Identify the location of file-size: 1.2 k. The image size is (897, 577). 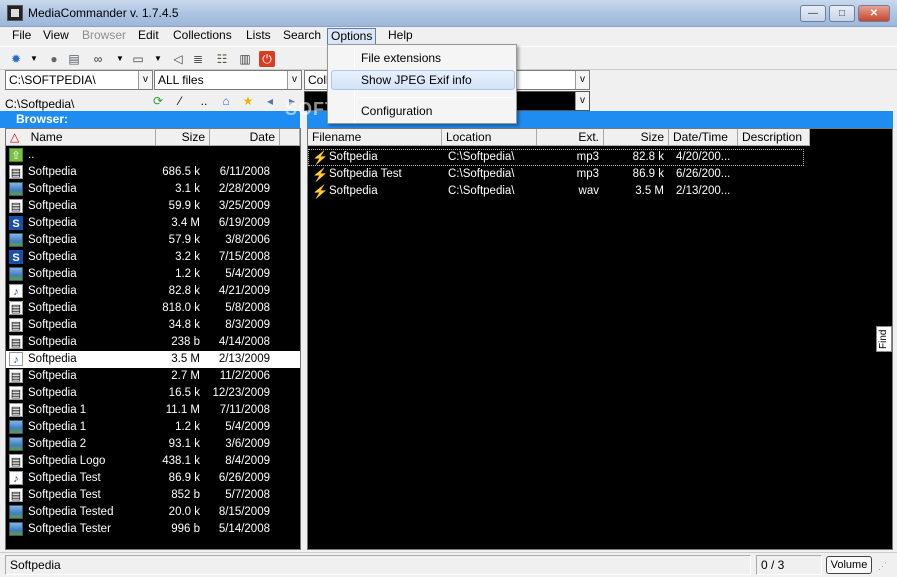
(187, 274).